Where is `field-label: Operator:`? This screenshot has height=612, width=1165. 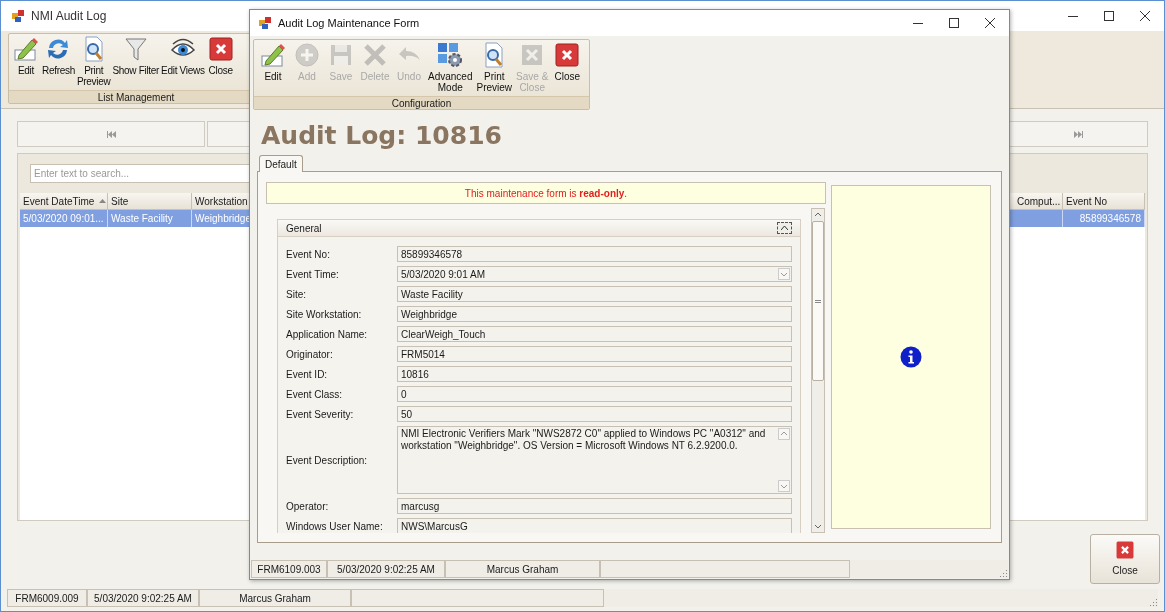 field-label: Operator: is located at coordinates (307, 506).